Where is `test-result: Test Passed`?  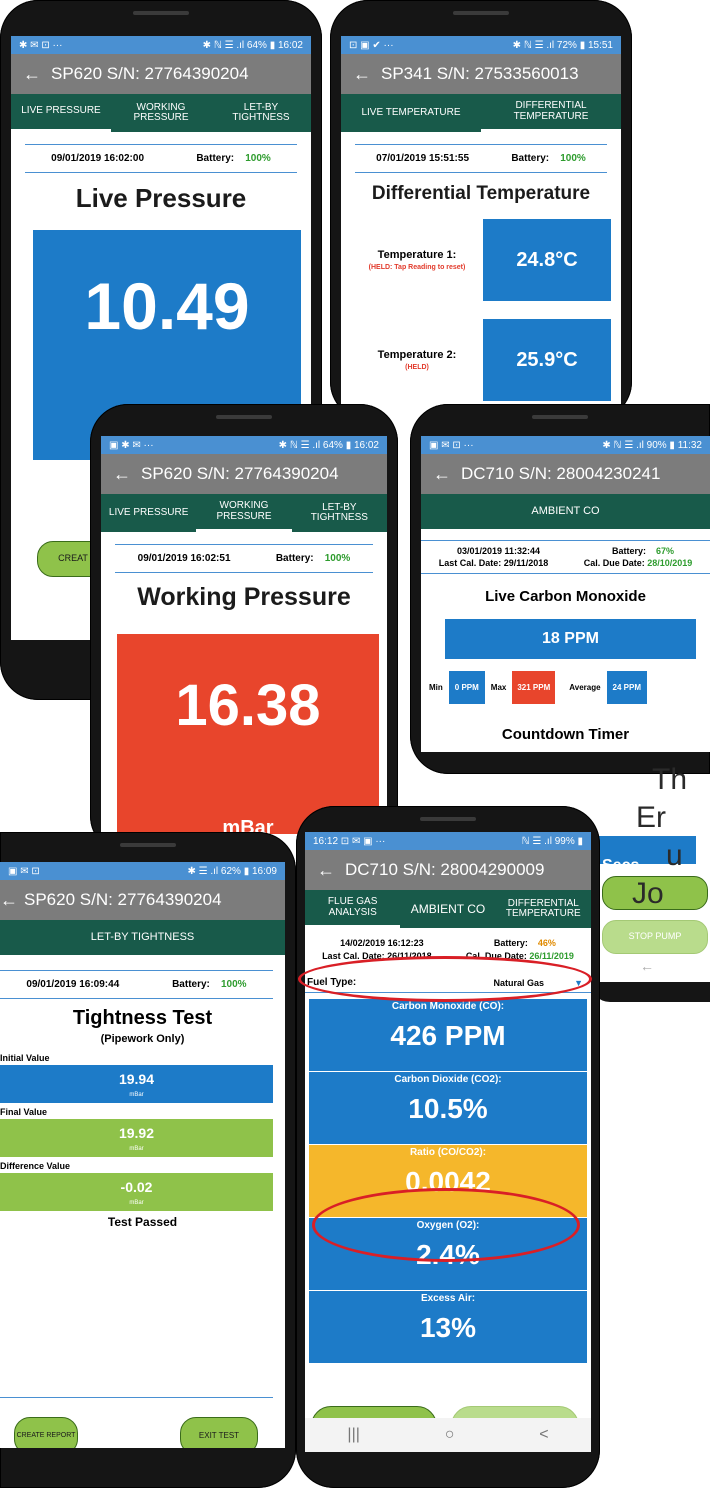 test-result: Test Passed is located at coordinates (142, 1222).